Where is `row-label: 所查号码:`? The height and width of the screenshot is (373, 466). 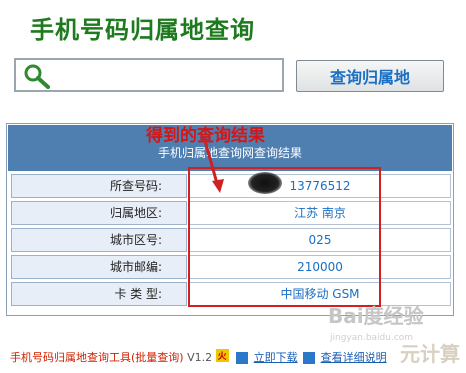
row-label: 所查号码: is located at coordinates (99, 186).